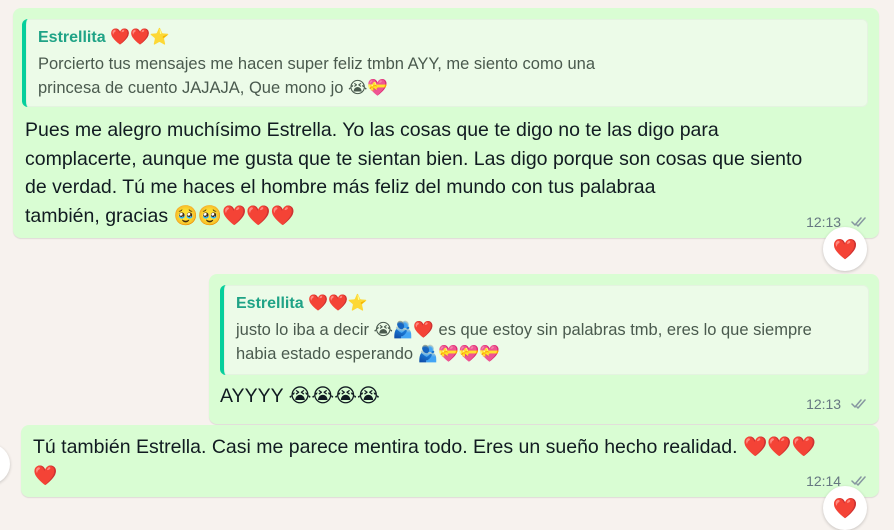  What do you see at coordinates (300, 396) in the screenshot?
I see `message-text: AYYYY 😭😭😭😭` at bounding box center [300, 396].